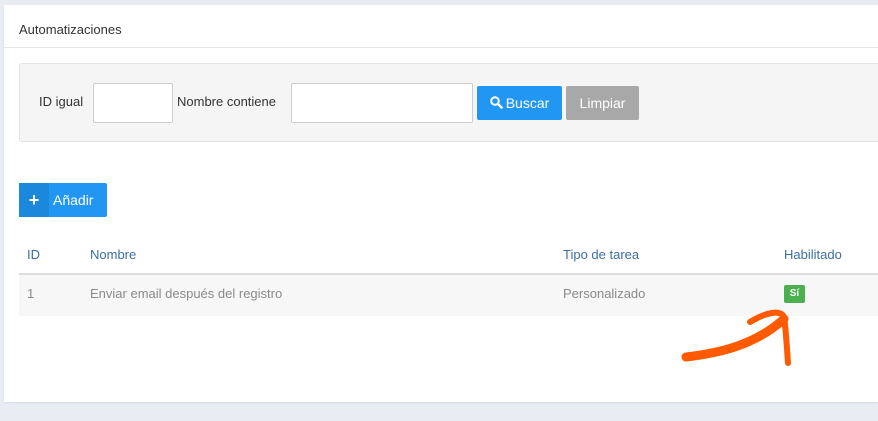 The width and height of the screenshot is (878, 421). I want to click on add-button: + Añadir, so click(63, 200).